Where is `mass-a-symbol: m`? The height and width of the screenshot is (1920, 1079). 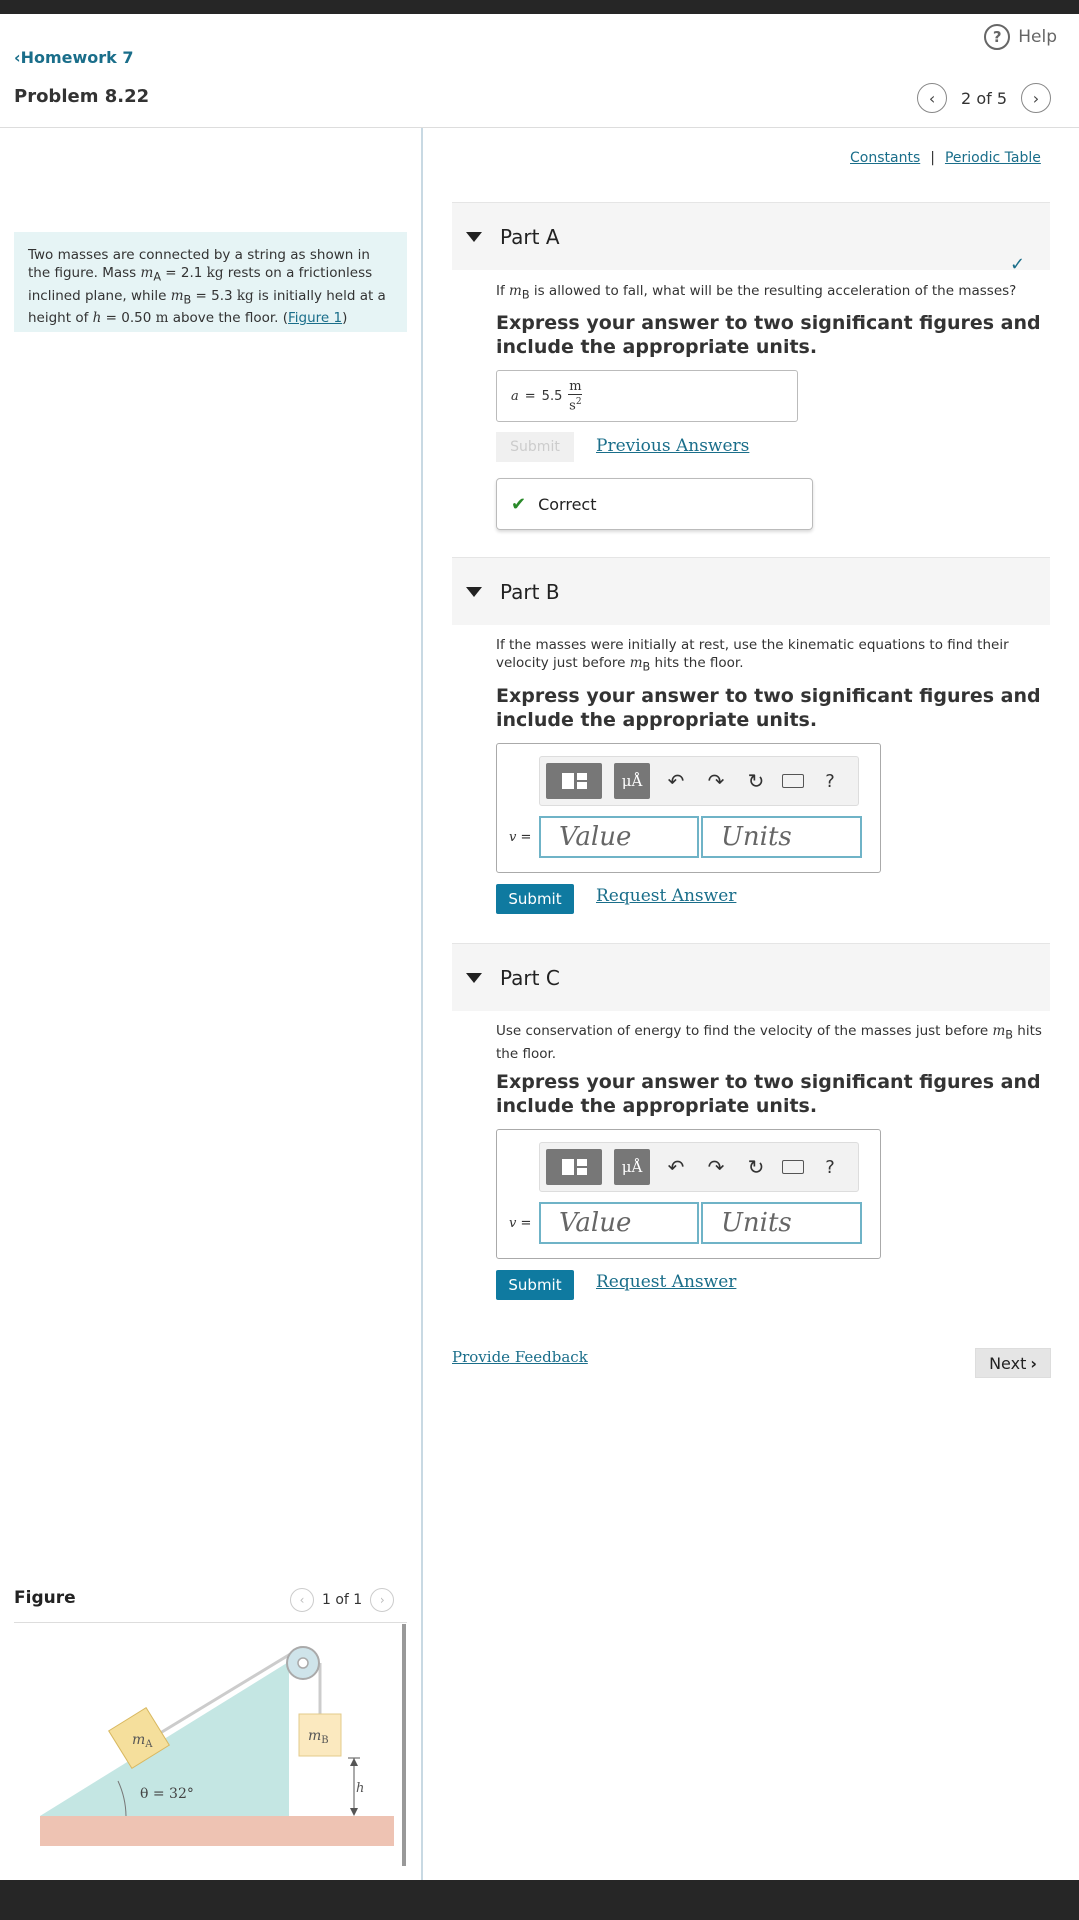 mass-a-symbol: m is located at coordinates (147, 273).